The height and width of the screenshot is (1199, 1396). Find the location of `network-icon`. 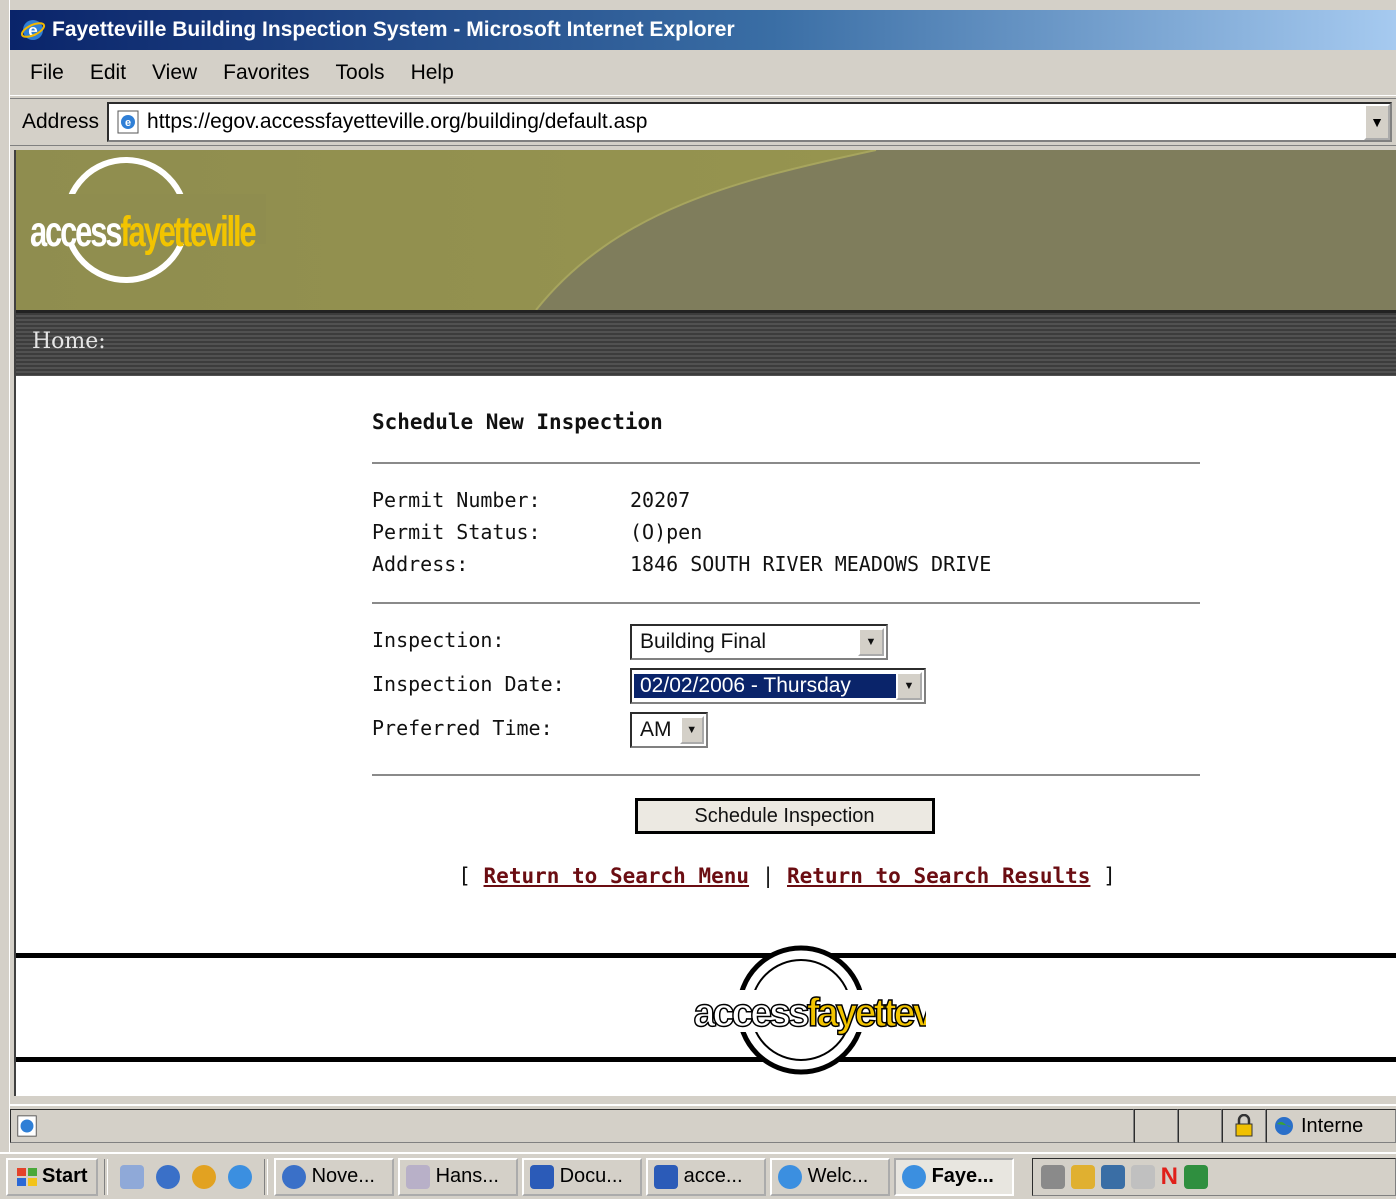

network-icon is located at coordinates (1082, 1176).